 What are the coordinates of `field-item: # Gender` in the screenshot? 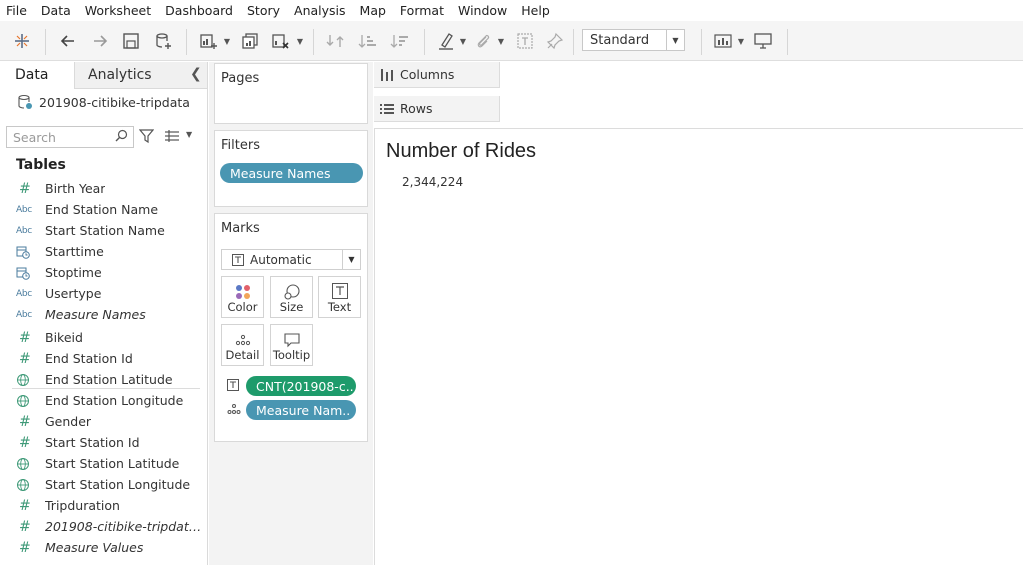 It's located at (111, 421).